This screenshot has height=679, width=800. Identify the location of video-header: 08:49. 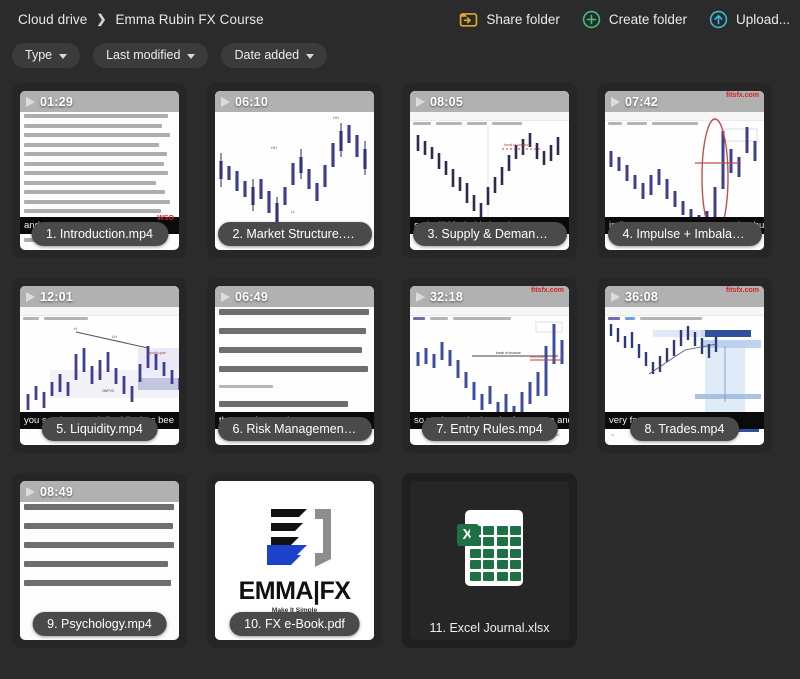
(99, 491).